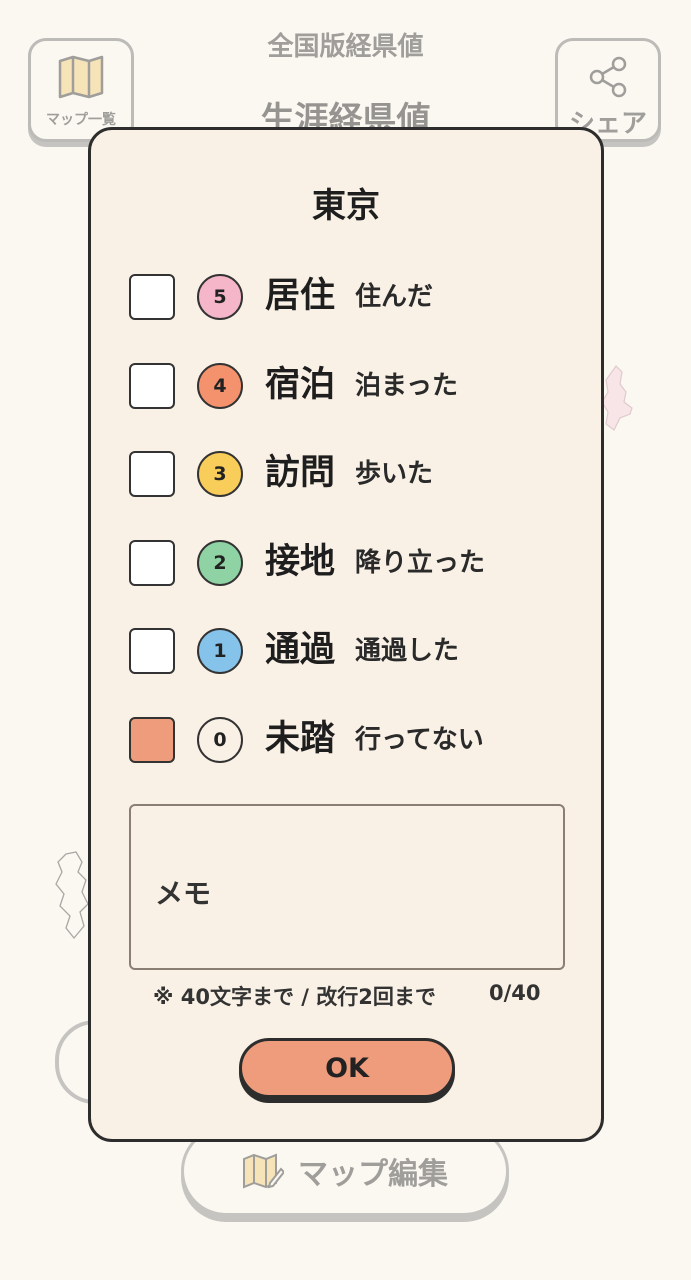 Image resolution: width=691 pixels, height=1280 pixels. What do you see at coordinates (300, 739) in the screenshot?
I see `option-name: 未踏` at bounding box center [300, 739].